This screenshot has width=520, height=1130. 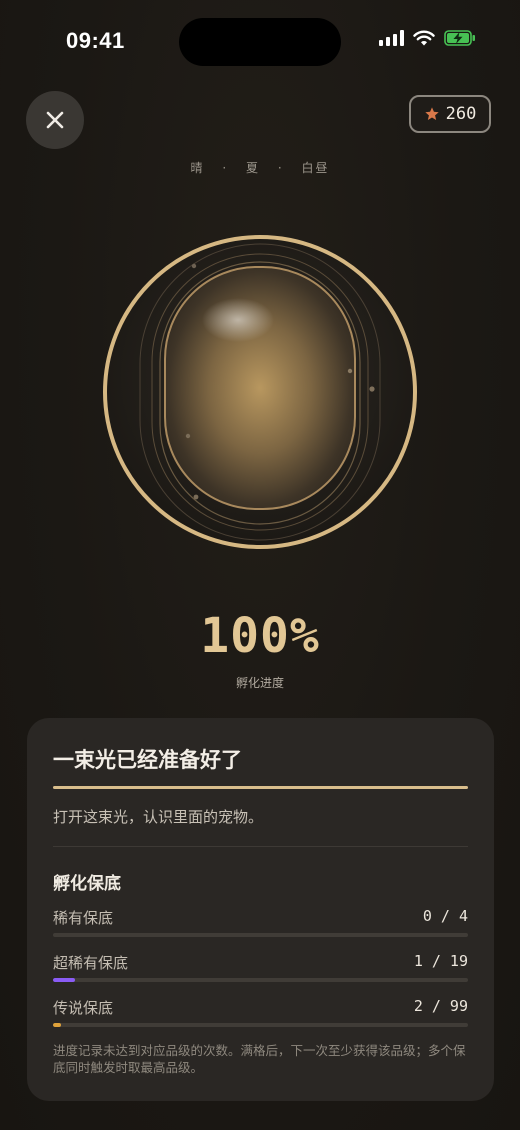 I want to click on status-icons, so click(x=427, y=38).